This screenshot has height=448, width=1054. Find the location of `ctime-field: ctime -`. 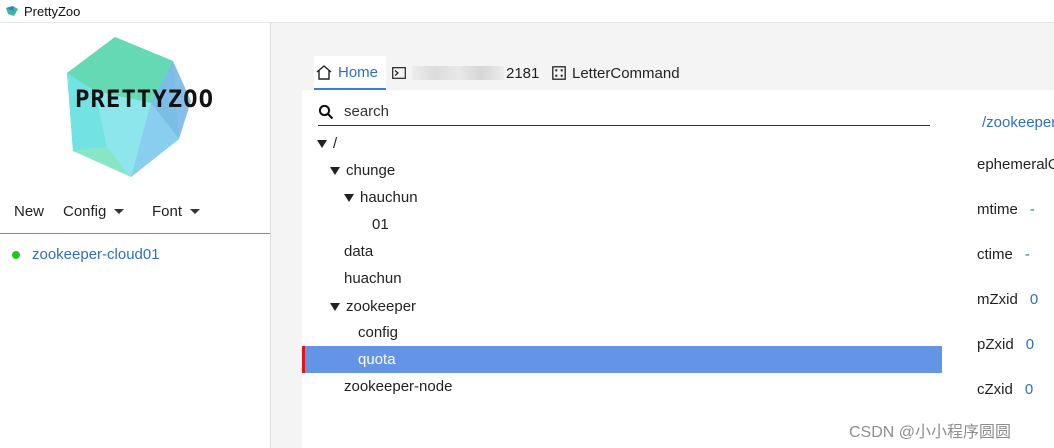

ctime-field: ctime - is located at coordinates (1003, 254).